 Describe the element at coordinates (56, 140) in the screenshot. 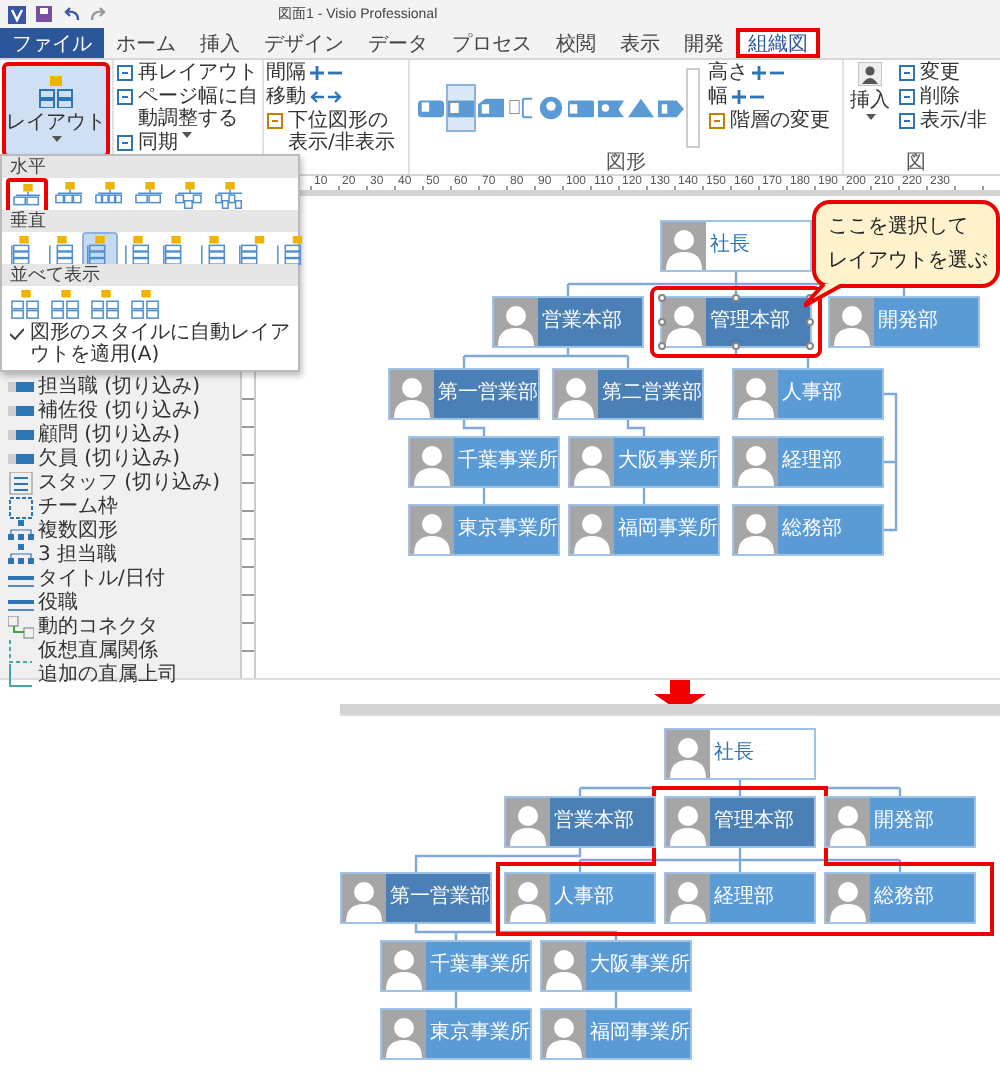

I see `caret-icon` at that location.